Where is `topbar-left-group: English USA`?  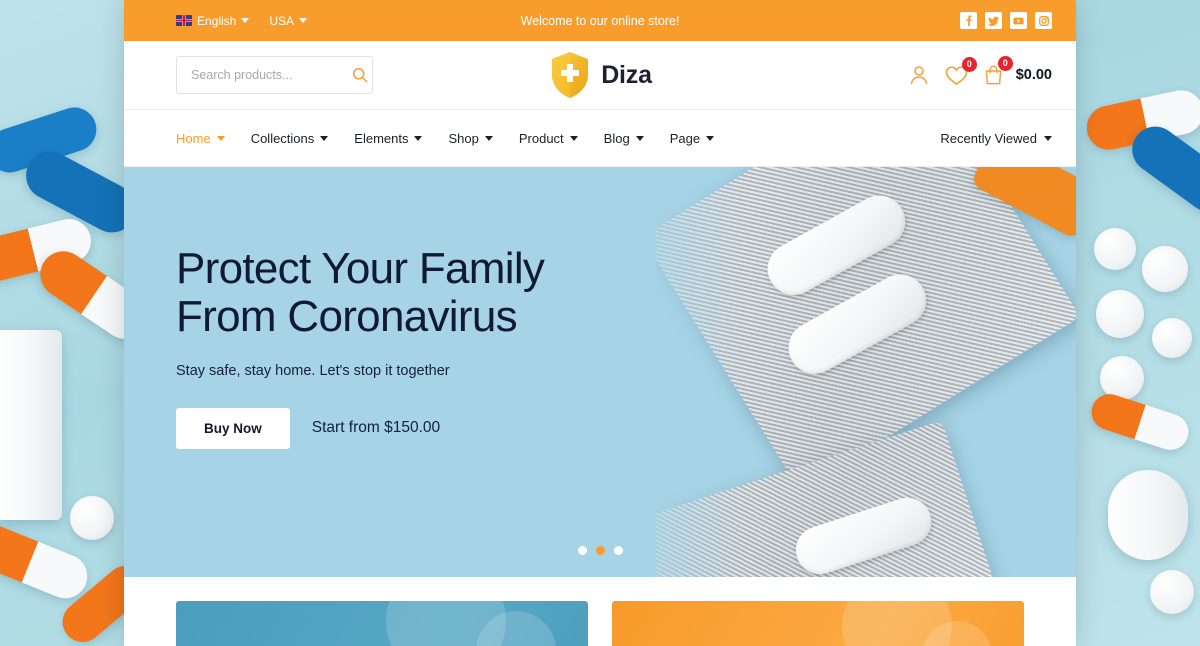
topbar-left-group: English USA is located at coordinates (242, 20).